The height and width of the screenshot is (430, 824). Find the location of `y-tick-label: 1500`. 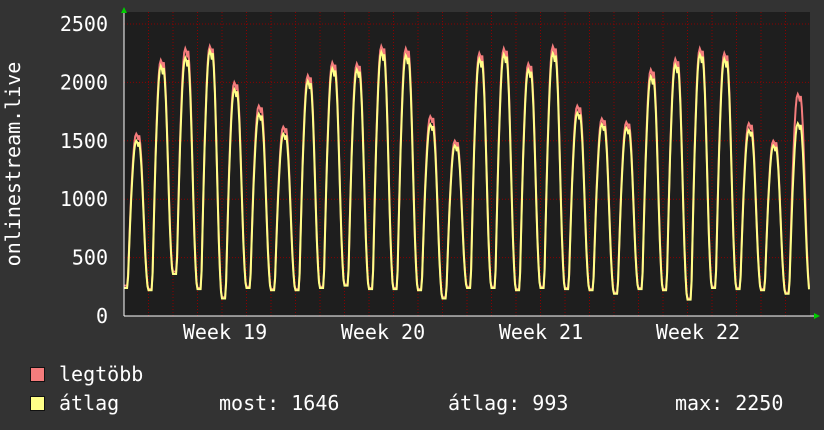

y-tick-label: 1500 is located at coordinates (84, 141).